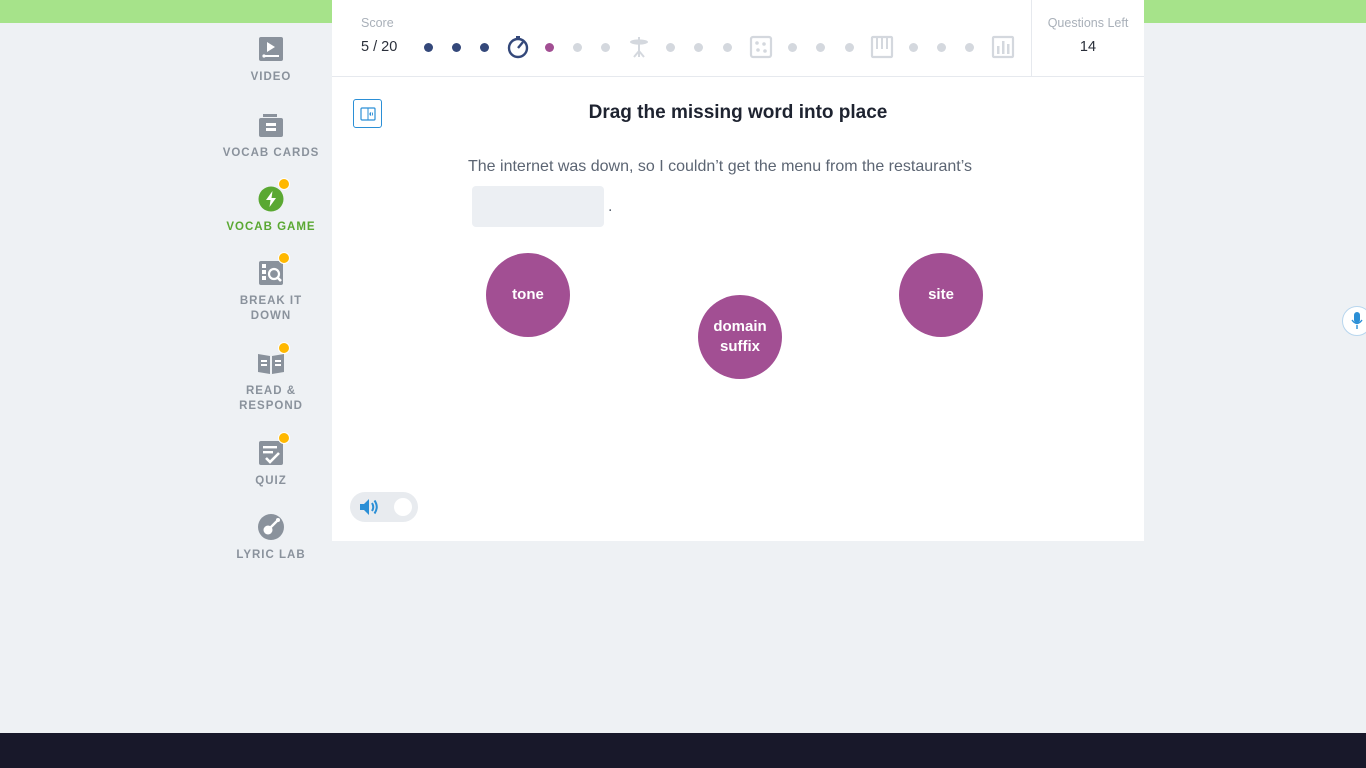 This screenshot has height=768, width=1366. What do you see at coordinates (549, 47) in the screenshot?
I see `progress-dot-current` at bounding box center [549, 47].